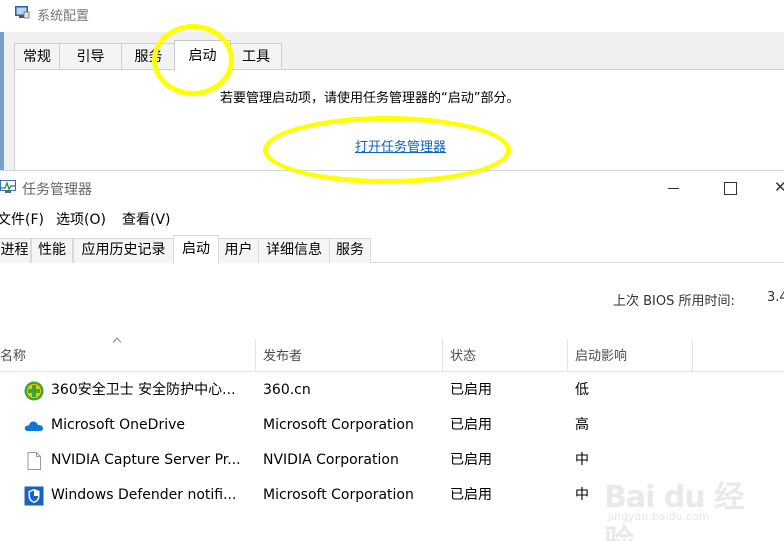  What do you see at coordinates (775, 297) in the screenshot?
I see `bios-time-value: 3.4` at bounding box center [775, 297].